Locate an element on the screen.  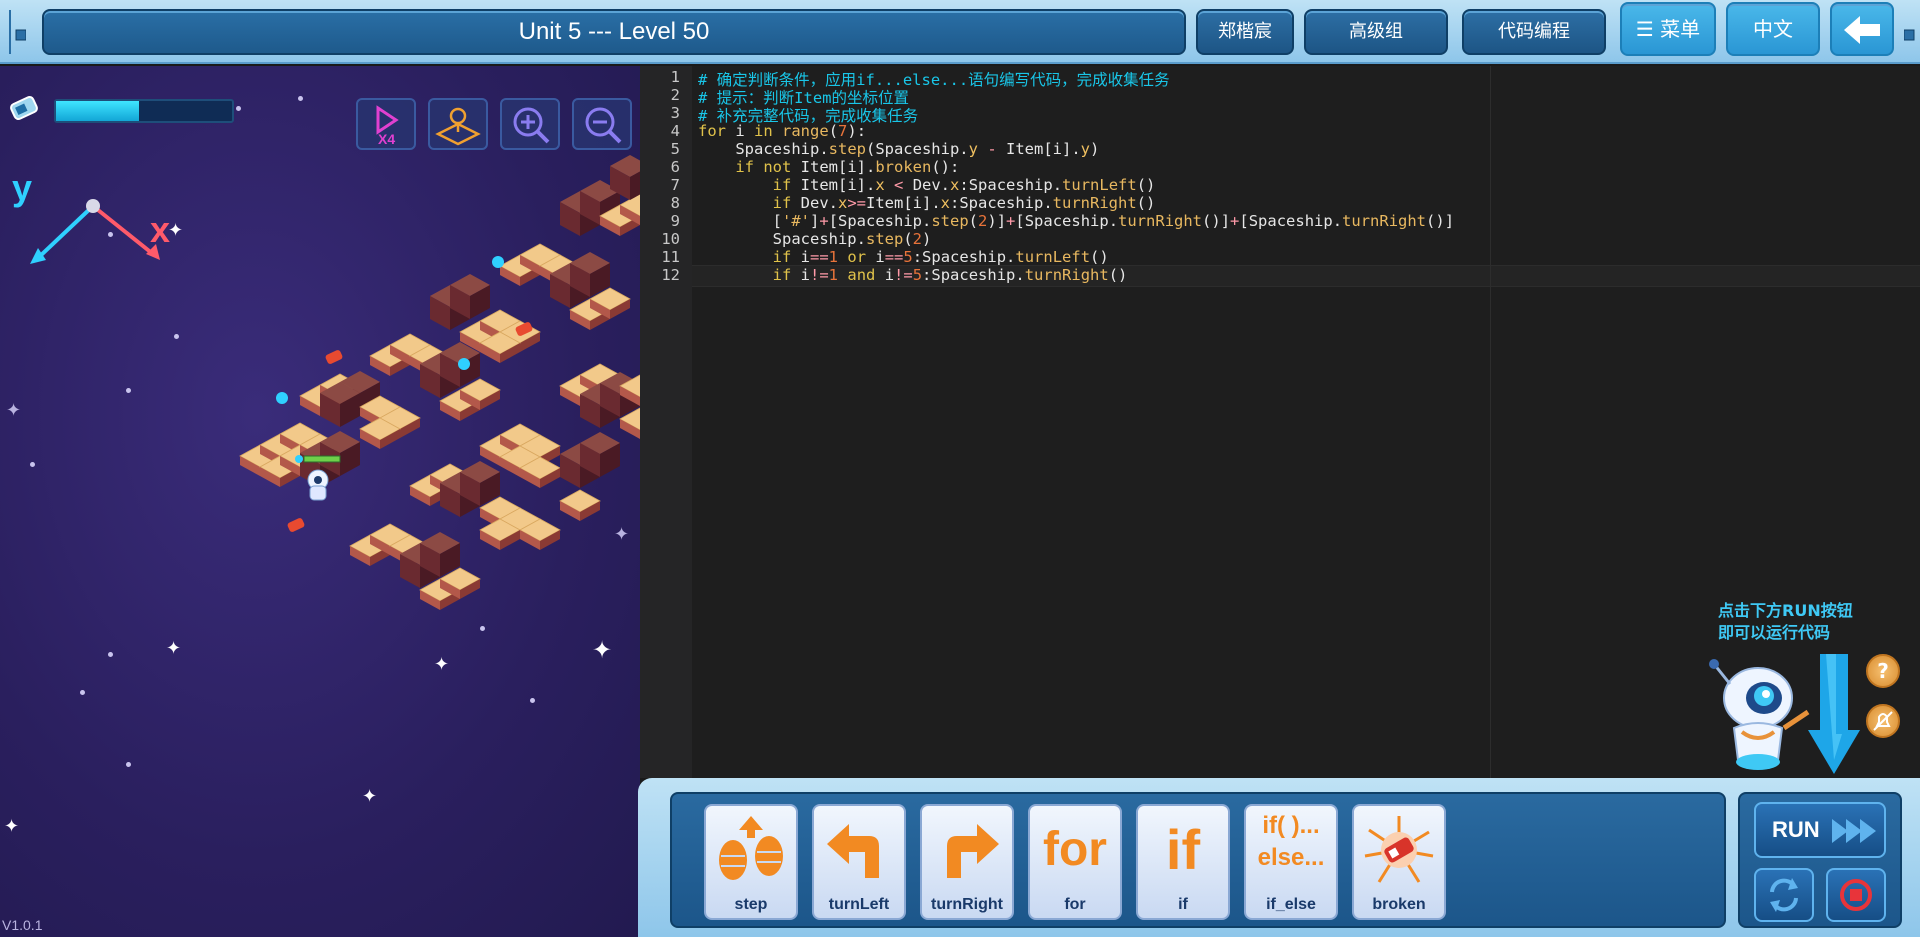
block-turn-left-label: turnLeft is located at coordinates (859, 904).